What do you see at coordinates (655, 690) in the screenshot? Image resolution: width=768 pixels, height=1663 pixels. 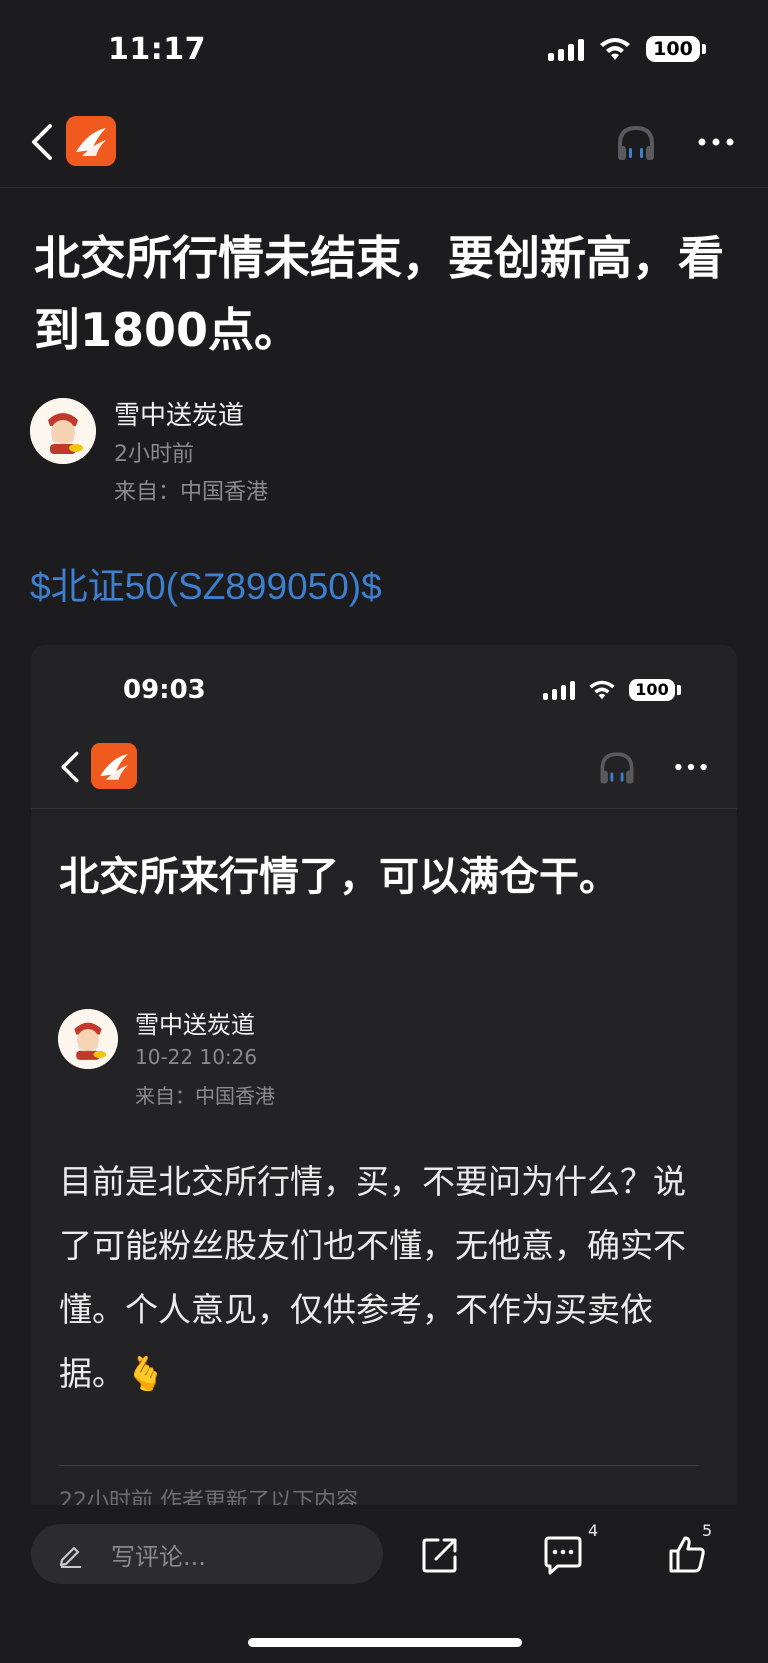 I see `embedded-battery-indicator: 100` at bounding box center [655, 690].